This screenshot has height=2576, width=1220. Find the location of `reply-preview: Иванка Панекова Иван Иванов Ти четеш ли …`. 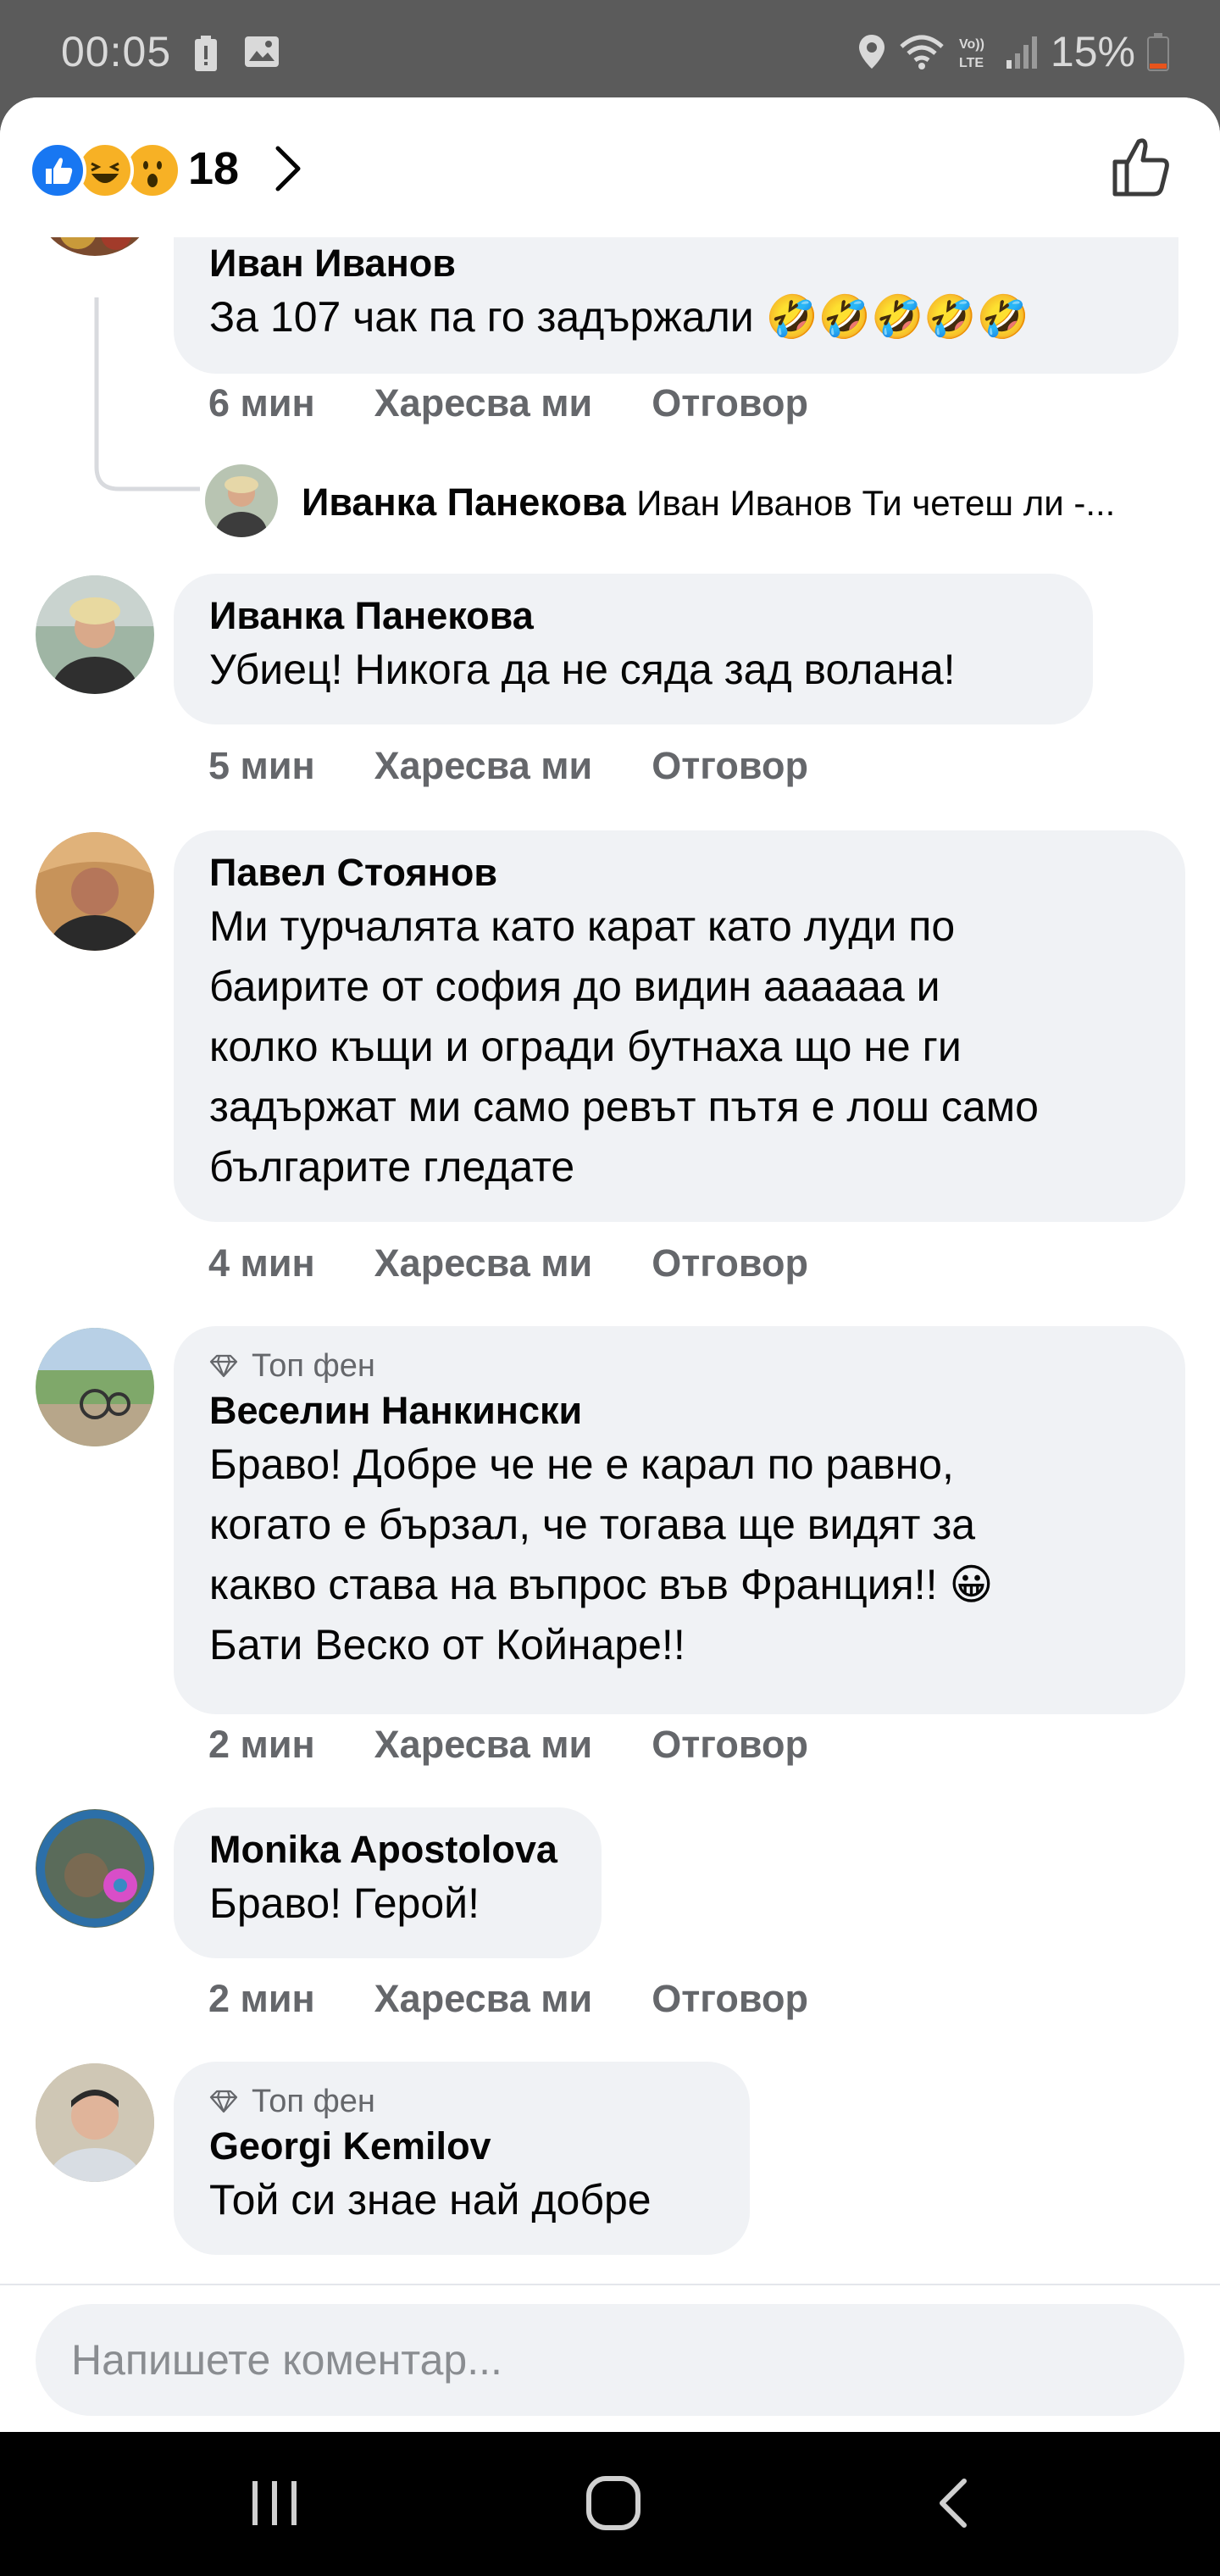

reply-preview: Иванка Панекова Иван Иванов Ти четеш ли … is located at coordinates (751, 502).